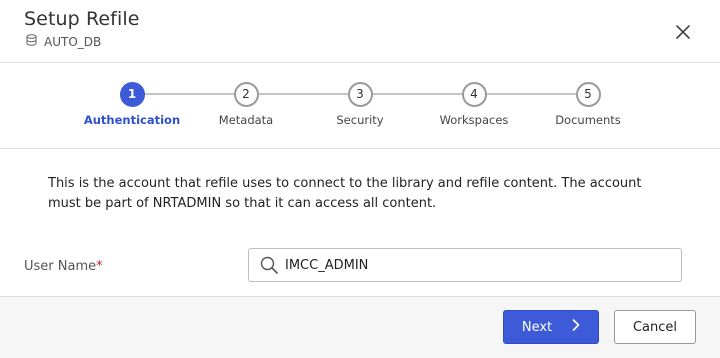 The height and width of the screenshot is (358, 720). I want to click on close-icon, so click(683, 33).